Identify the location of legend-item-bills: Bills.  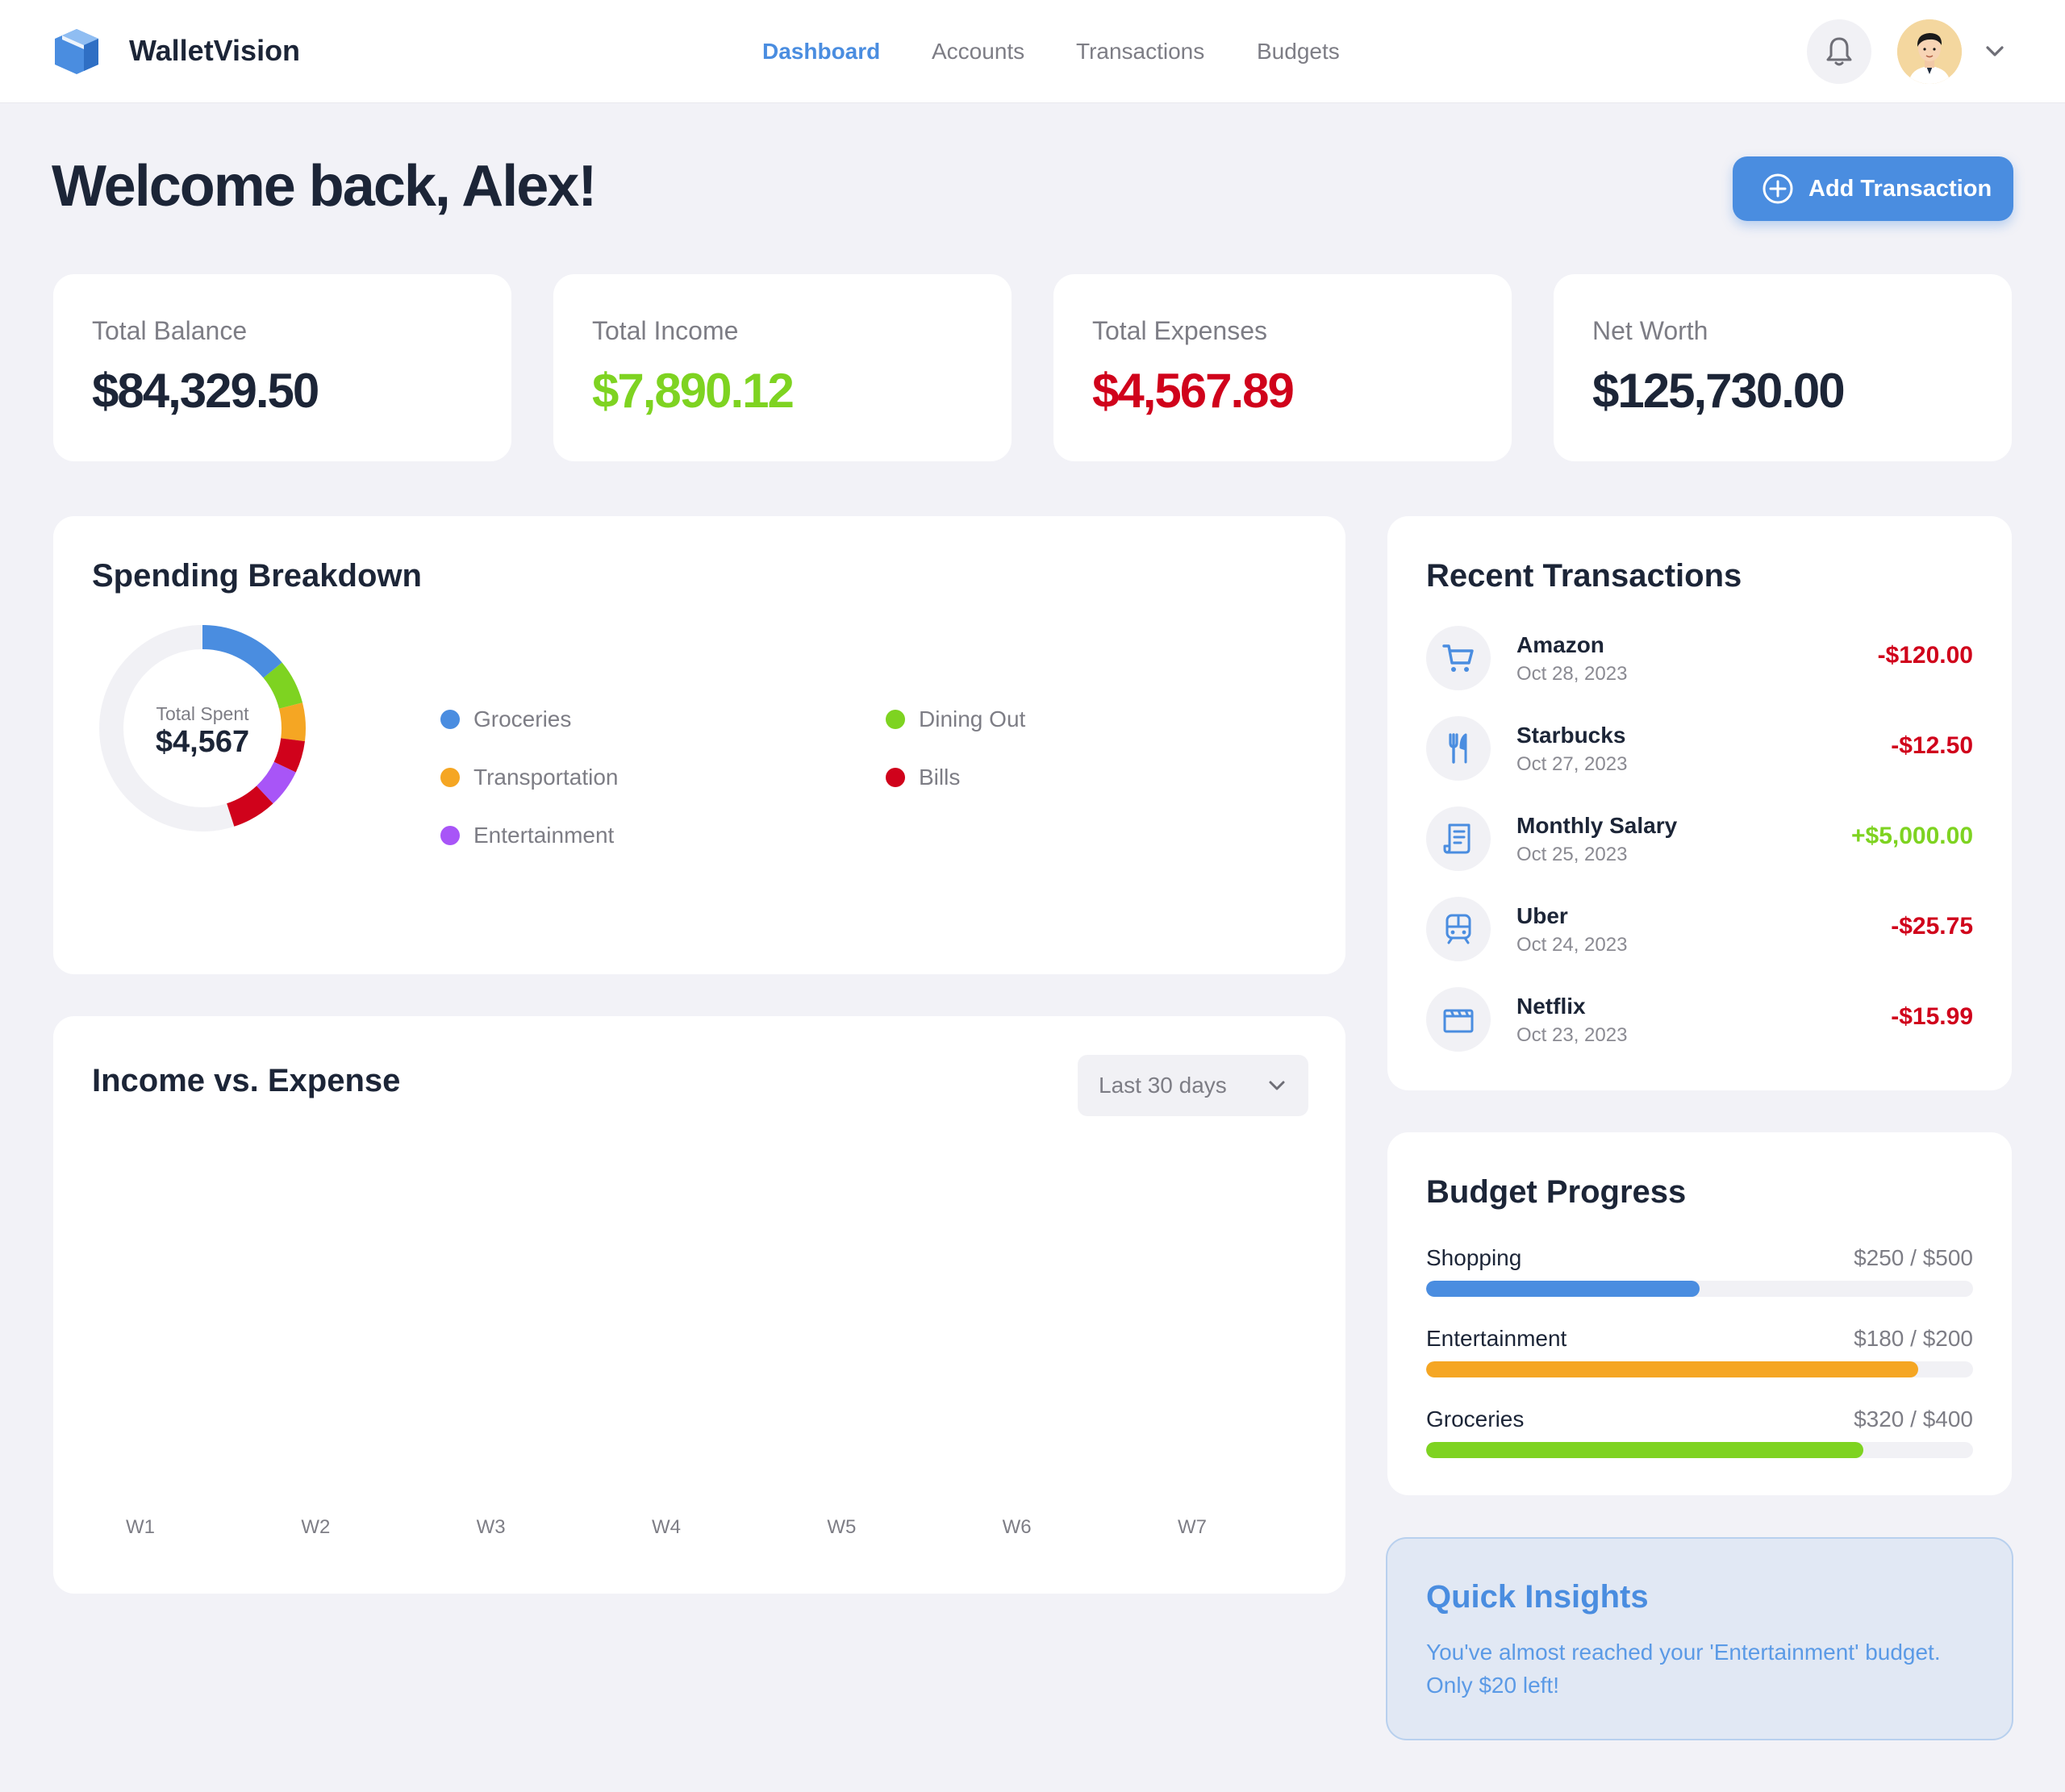
(923, 777).